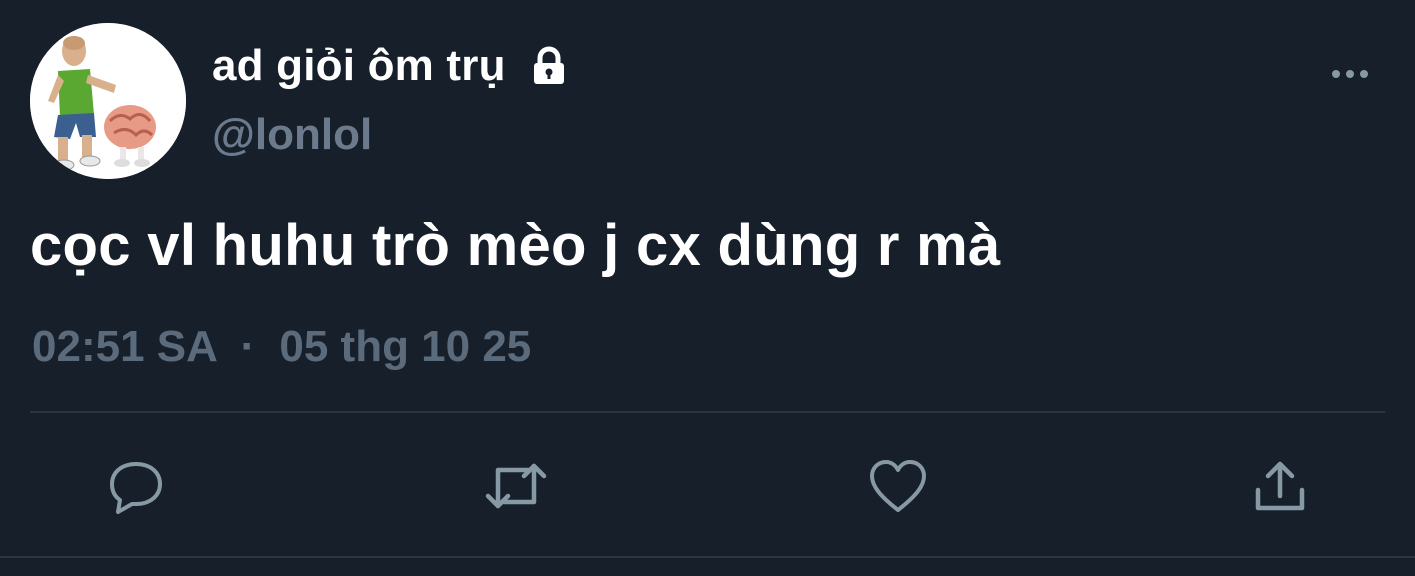 This screenshot has width=1415, height=576. I want to click on more-icon, so click(1350, 74).